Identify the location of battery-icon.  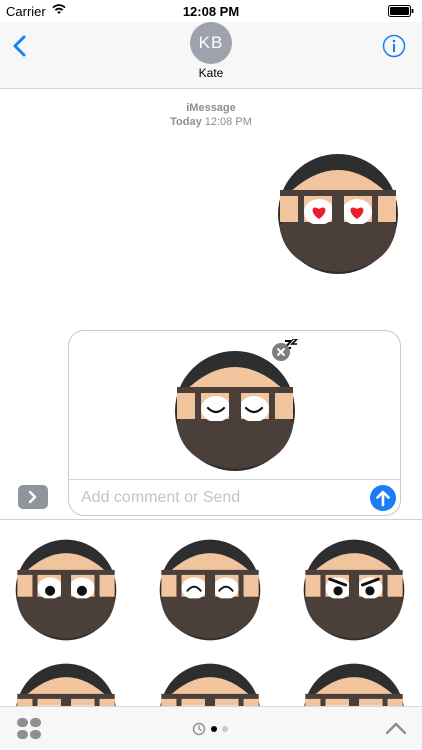
(401, 11).